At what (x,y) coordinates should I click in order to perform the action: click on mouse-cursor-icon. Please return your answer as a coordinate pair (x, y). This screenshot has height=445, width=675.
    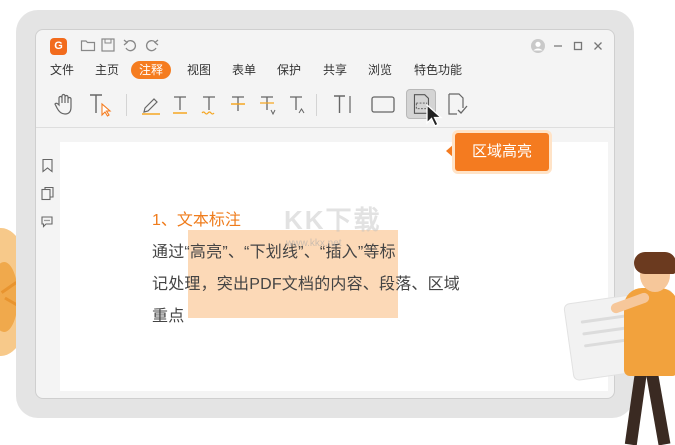
    Looking at the image, I should click on (434, 115).